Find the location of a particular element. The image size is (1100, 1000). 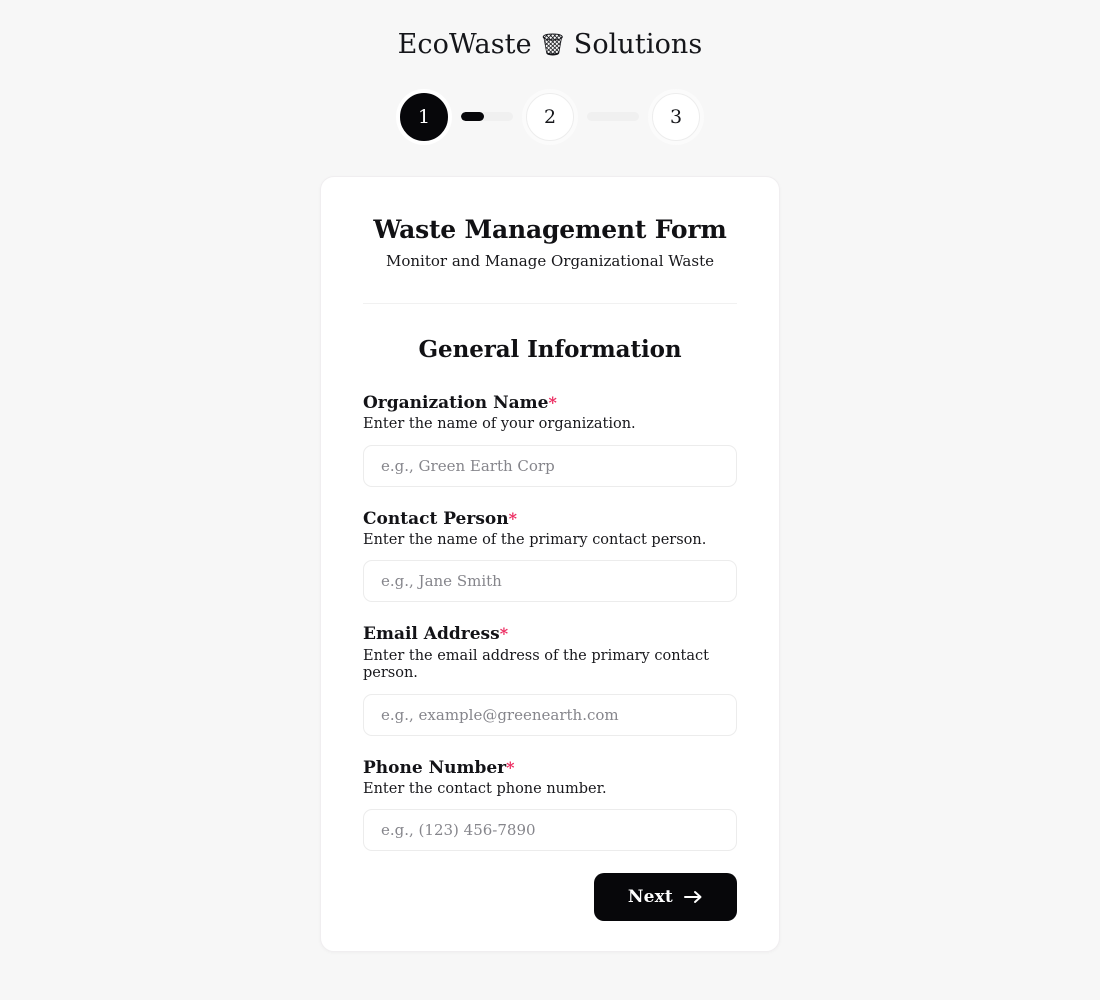

description-phone-number: Enter the contact phone number. is located at coordinates (485, 788).